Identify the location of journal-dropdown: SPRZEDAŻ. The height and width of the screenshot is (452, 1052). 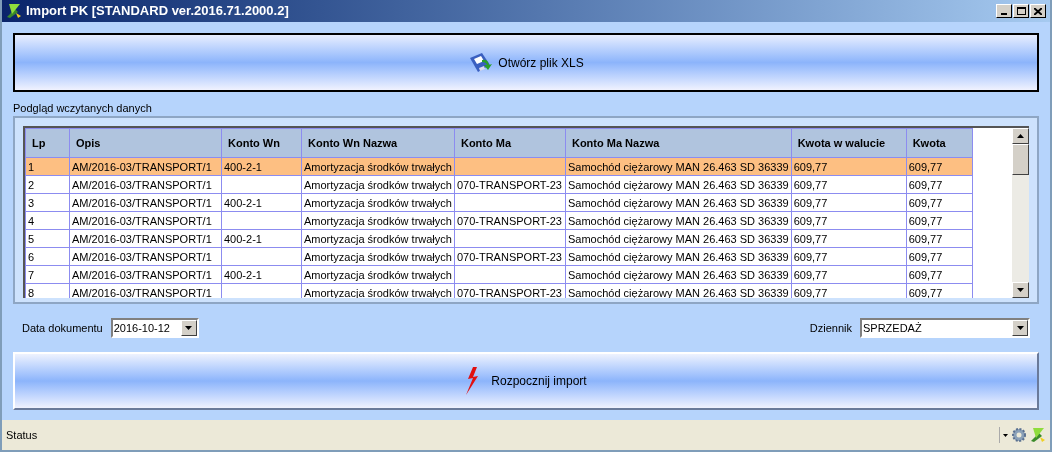
(945, 328).